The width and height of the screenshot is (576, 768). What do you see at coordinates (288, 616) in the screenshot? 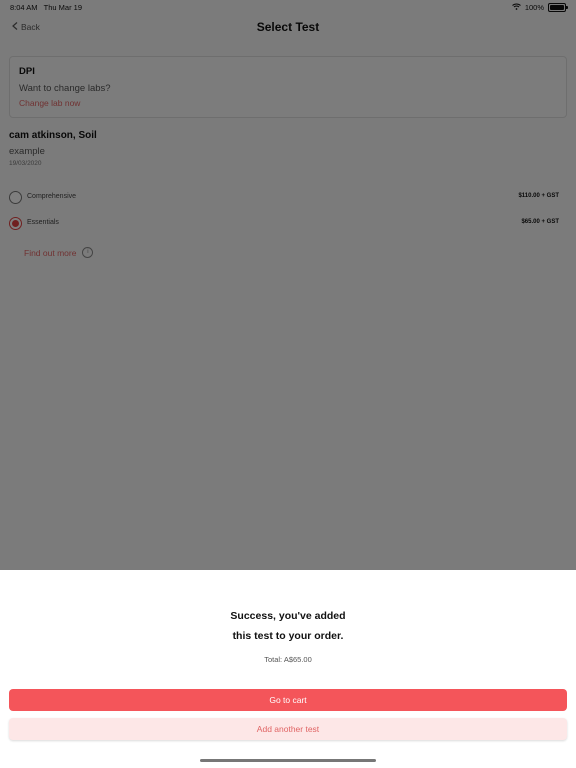
I see `success-line-1: Success, you've added` at bounding box center [288, 616].